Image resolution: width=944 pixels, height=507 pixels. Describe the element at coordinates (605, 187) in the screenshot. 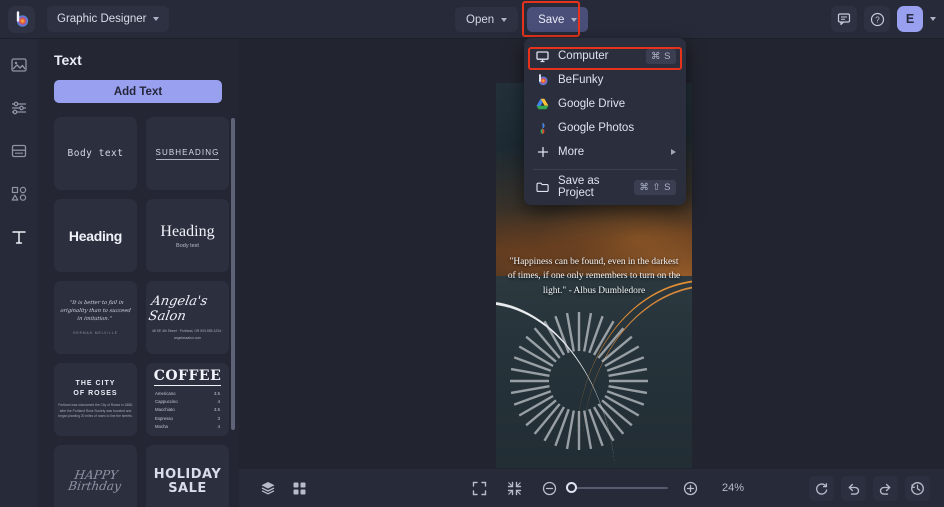

I see `save-menu-item-save-as-project: Save as Project ⌘ ⇧ S` at that location.